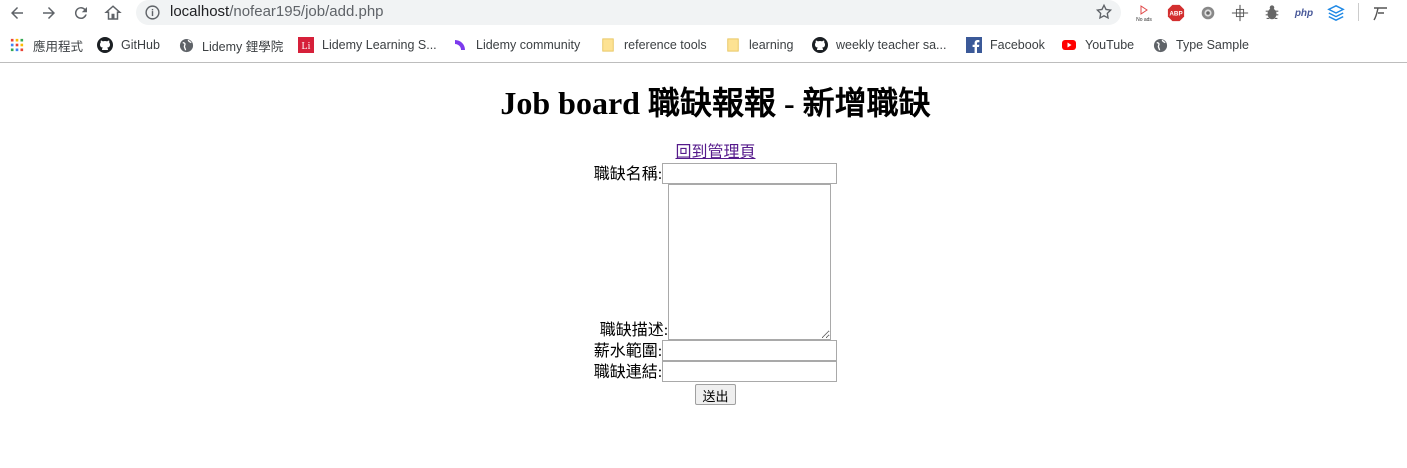 This screenshot has height=468, width=1407. I want to click on submit-button: 送出, so click(715, 394).